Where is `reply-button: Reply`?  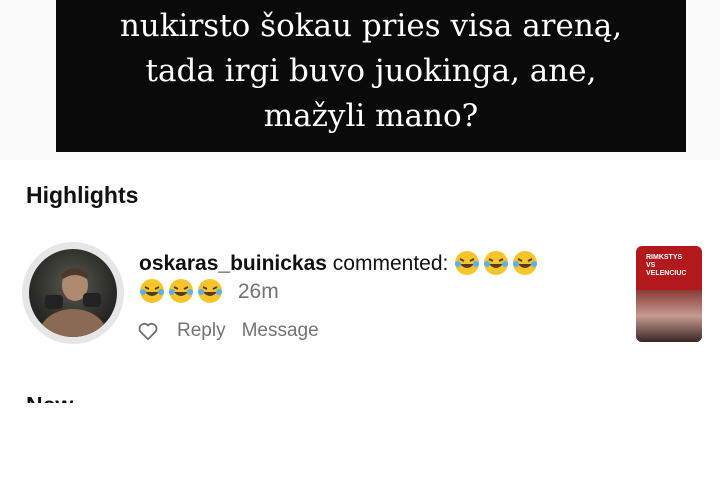 reply-button: Reply is located at coordinates (201, 331).